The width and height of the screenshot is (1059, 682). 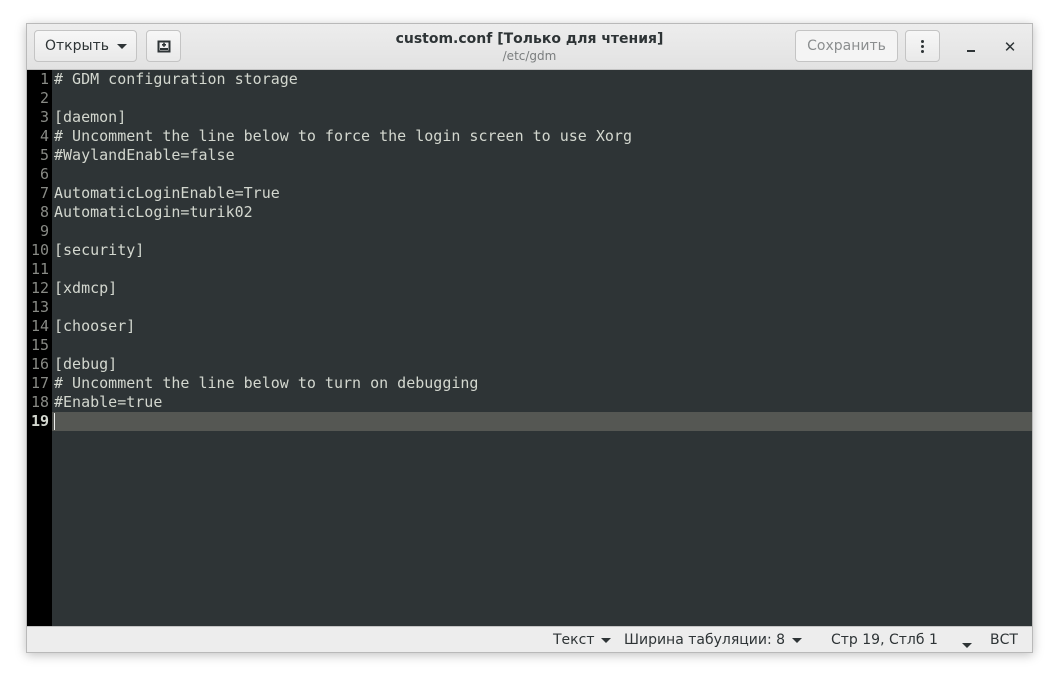 I want to click on line-number: 4, so click(x=44, y=136).